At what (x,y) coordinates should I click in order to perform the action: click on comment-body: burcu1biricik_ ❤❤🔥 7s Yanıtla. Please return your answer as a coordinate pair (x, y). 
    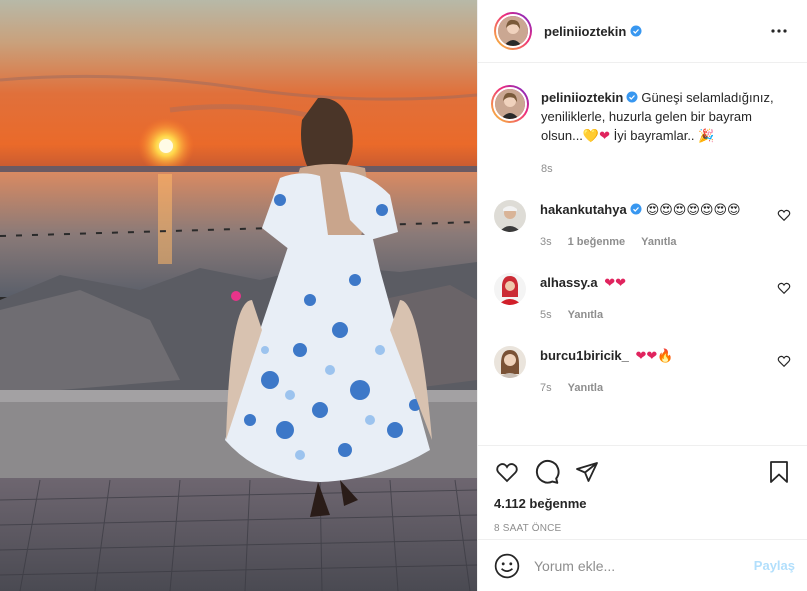
    Looking at the image, I should click on (665, 371).